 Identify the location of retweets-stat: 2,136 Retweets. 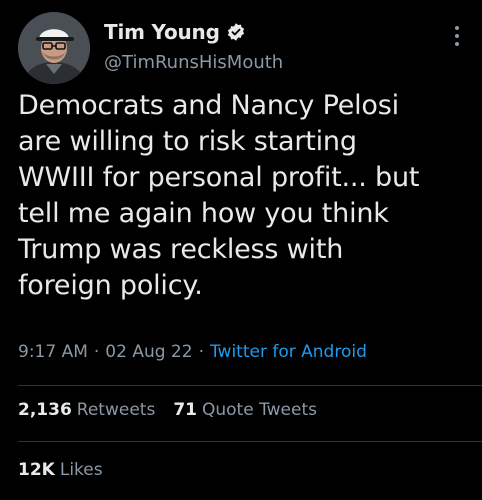
(86, 410).